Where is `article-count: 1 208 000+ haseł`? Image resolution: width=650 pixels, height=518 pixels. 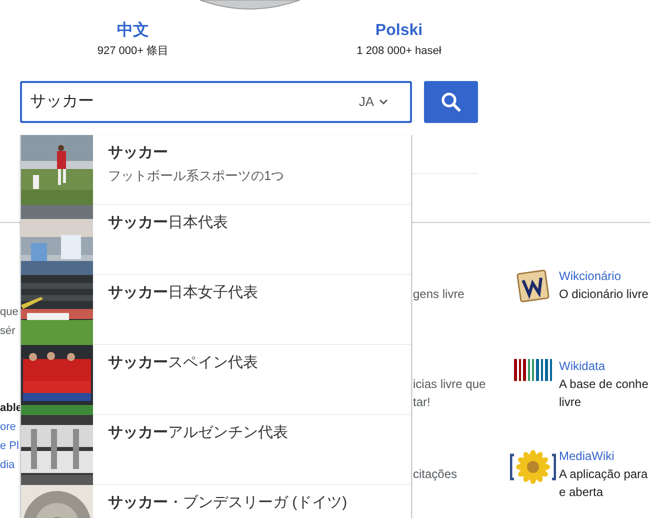 article-count: 1 208 000+ haseł is located at coordinates (399, 51).